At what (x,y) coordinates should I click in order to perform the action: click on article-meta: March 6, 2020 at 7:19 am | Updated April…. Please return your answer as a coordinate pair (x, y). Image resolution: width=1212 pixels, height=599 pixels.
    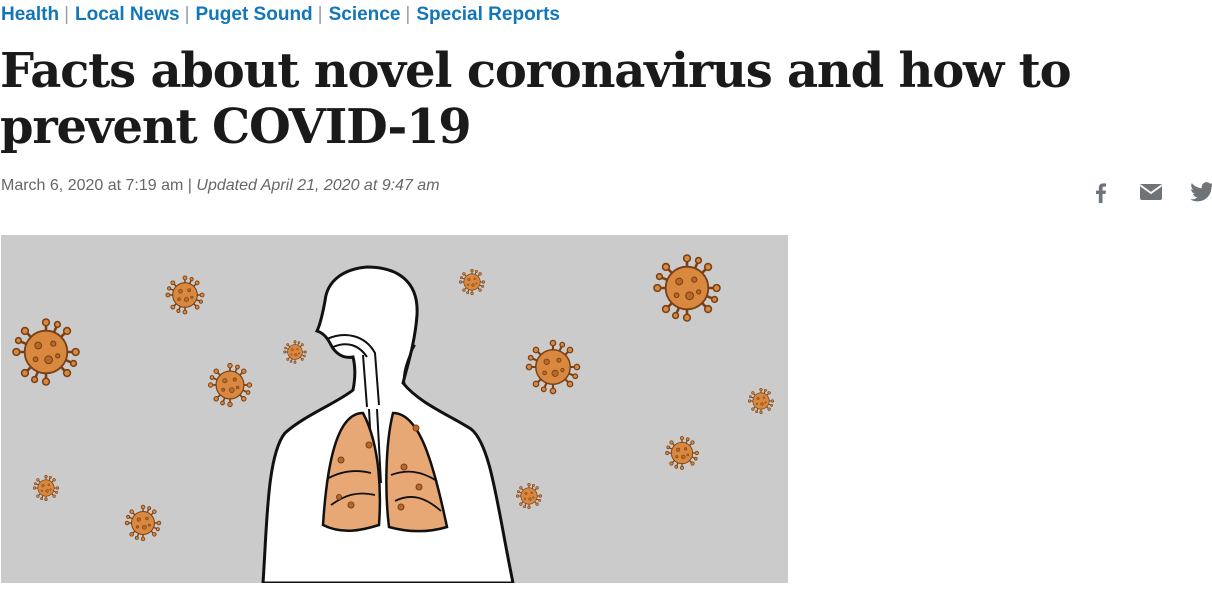
    Looking at the image, I should click on (220, 186).